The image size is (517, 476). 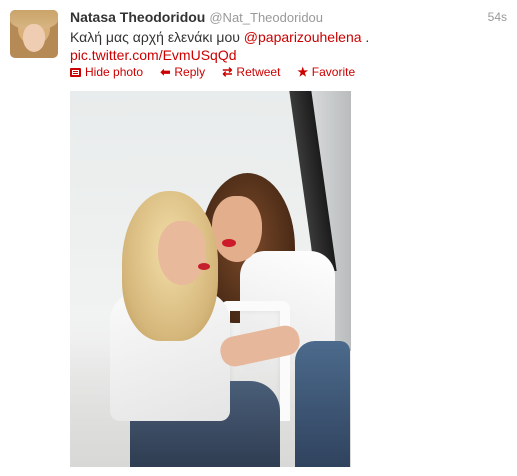 What do you see at coordinates (190, 72) in the screenshot?
I see `reply-label: Reply` at bounding box center [190, 72].